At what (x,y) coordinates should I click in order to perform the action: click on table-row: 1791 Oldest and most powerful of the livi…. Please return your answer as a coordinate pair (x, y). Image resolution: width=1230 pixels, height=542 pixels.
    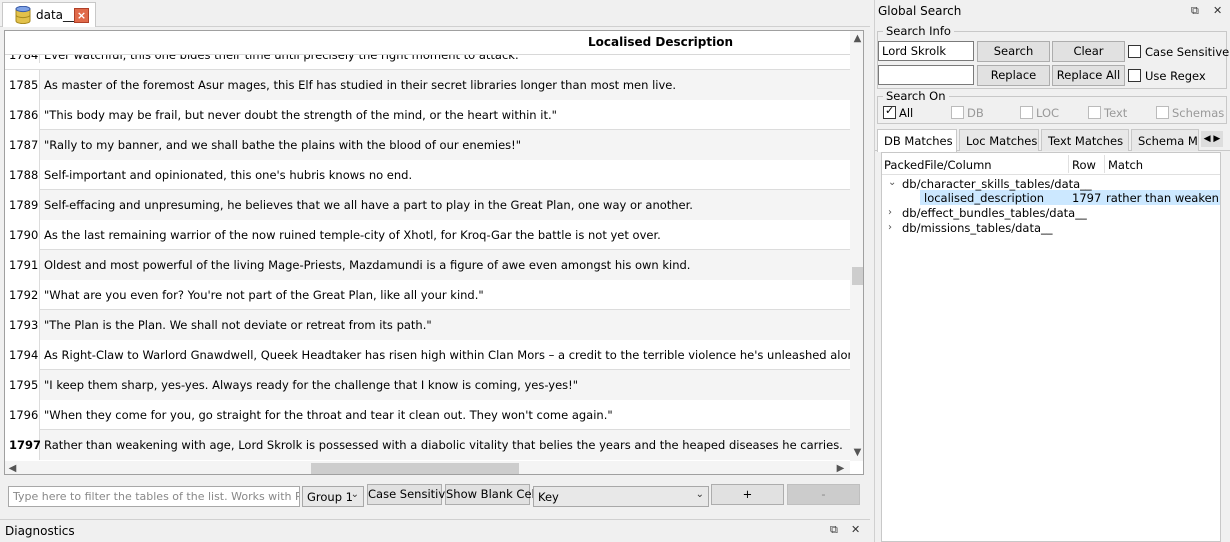
    Looking at the image, I should click on (427, 265).